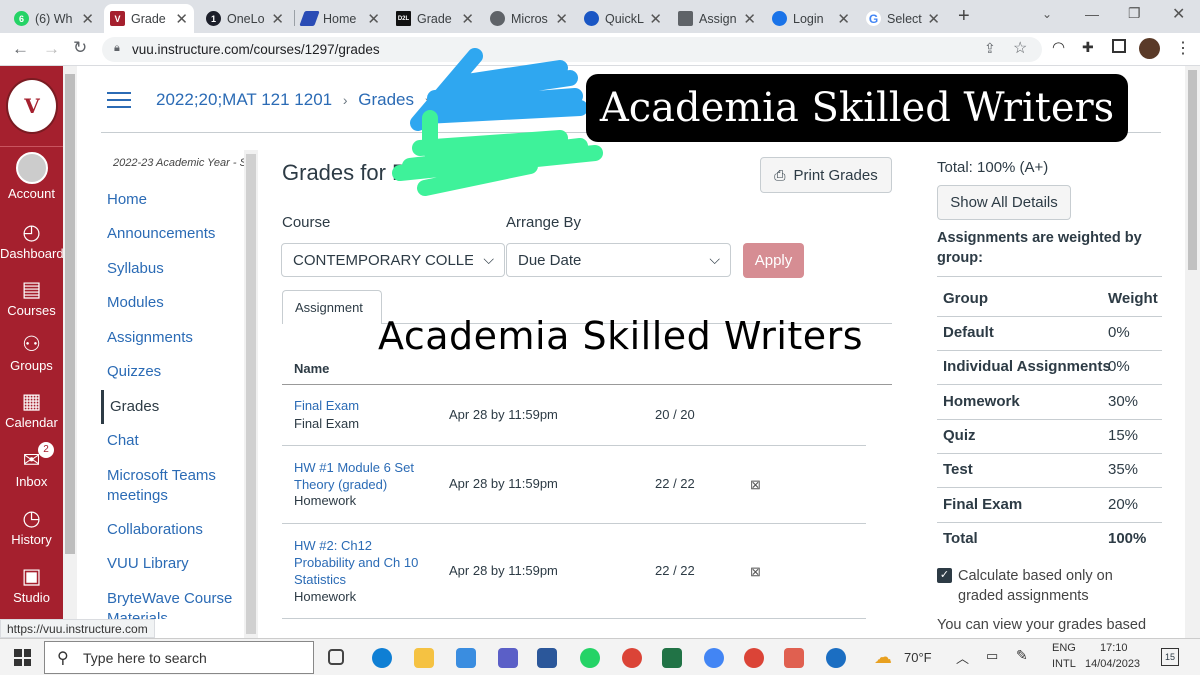 The width and height of the screenshot is (1200, 675). Describe the element at coordinates (80, 48) in the screenshot. I see `reload-icon: ↻` at that location.